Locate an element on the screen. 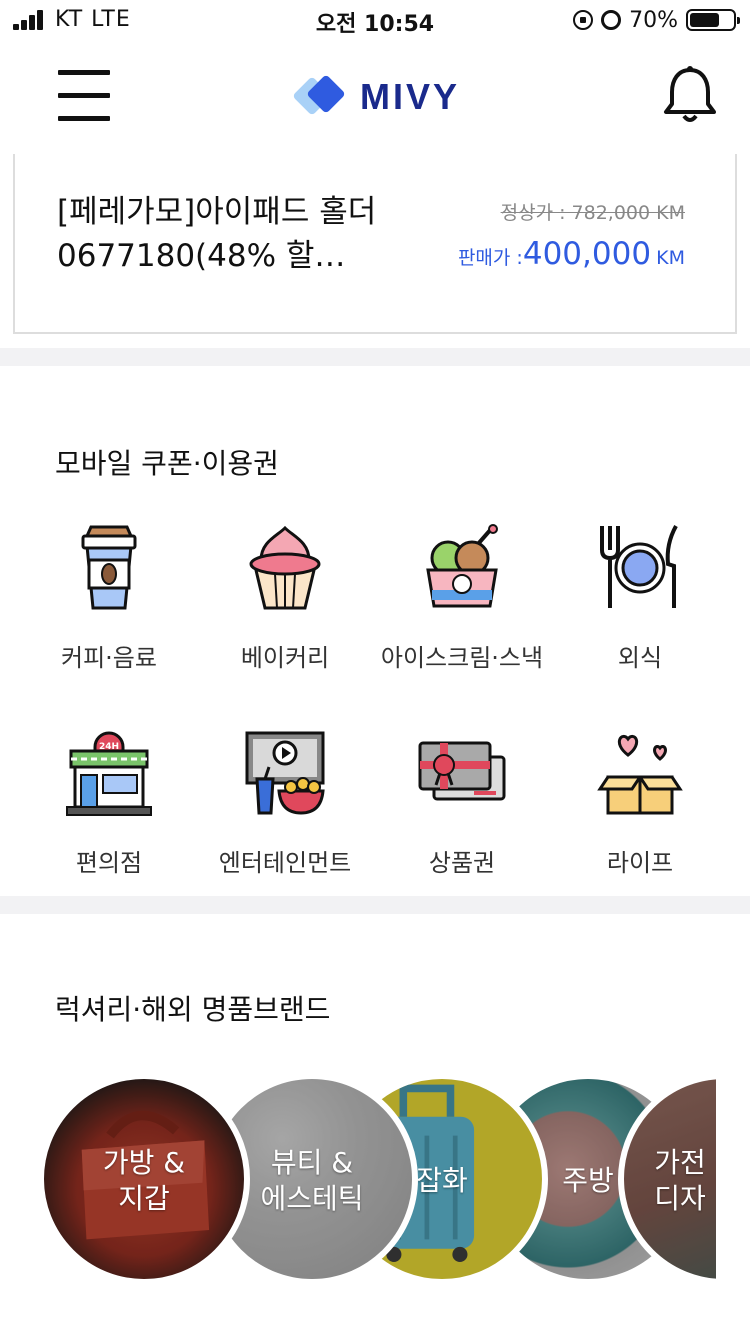 Image resolution: width=750 pixels, height=1334 pixels. status-right: 70% is located at coordinates (656, 20).